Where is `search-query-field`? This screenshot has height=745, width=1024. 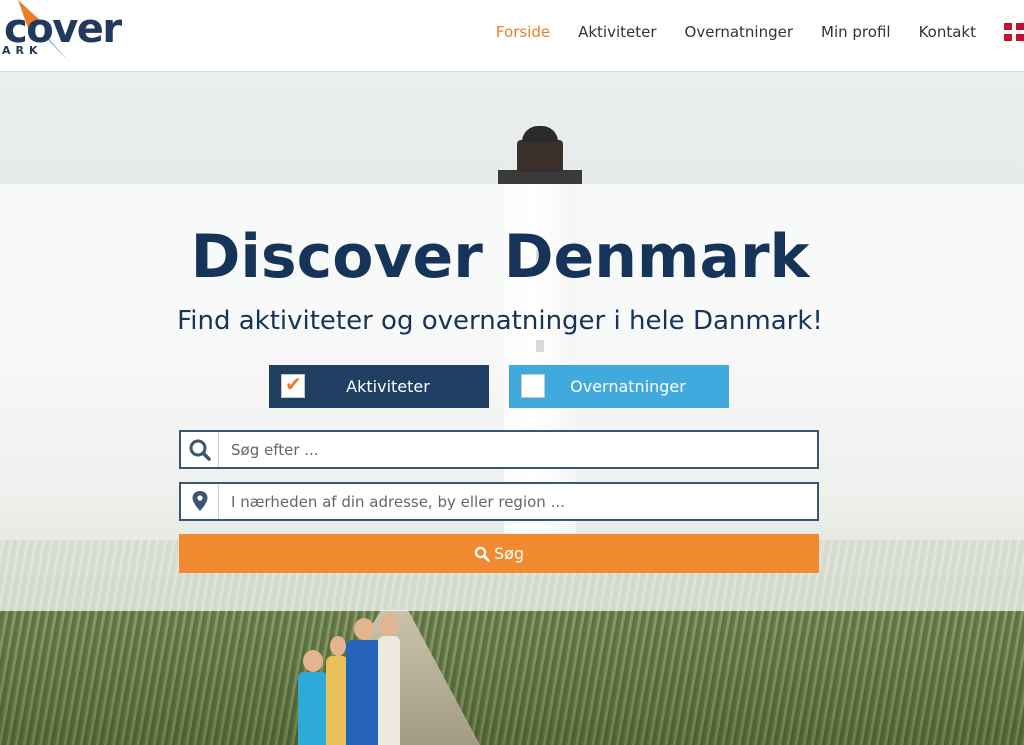 search-query-field is located at coordinates (499, 449).